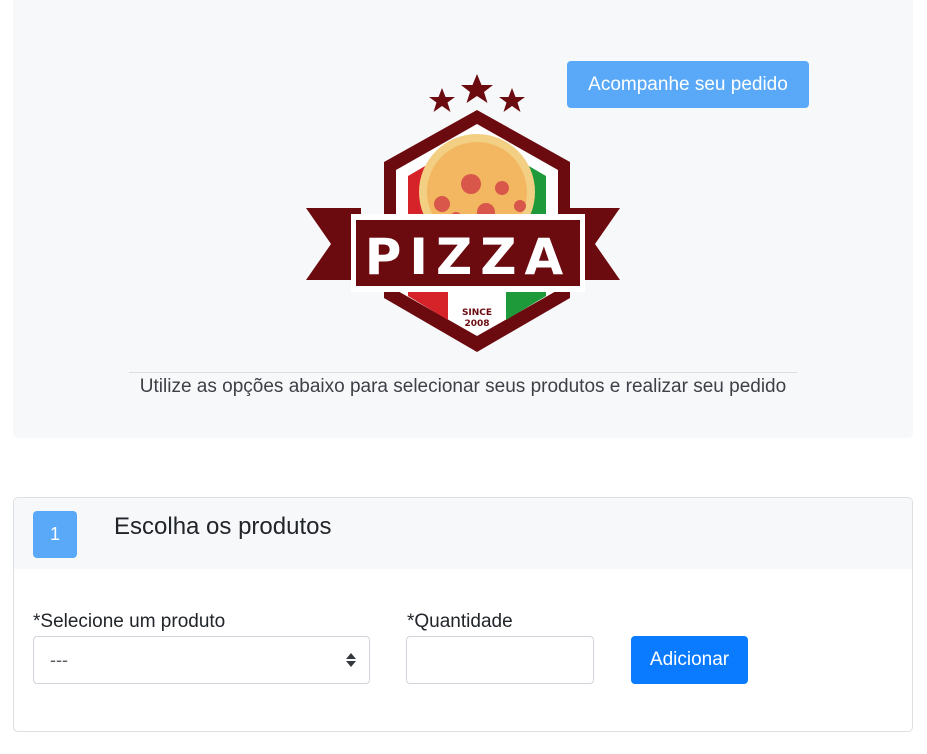 The width and height of the screenshot is (927, 754). I want to click on select-arrows-icon, so click(351, 660).